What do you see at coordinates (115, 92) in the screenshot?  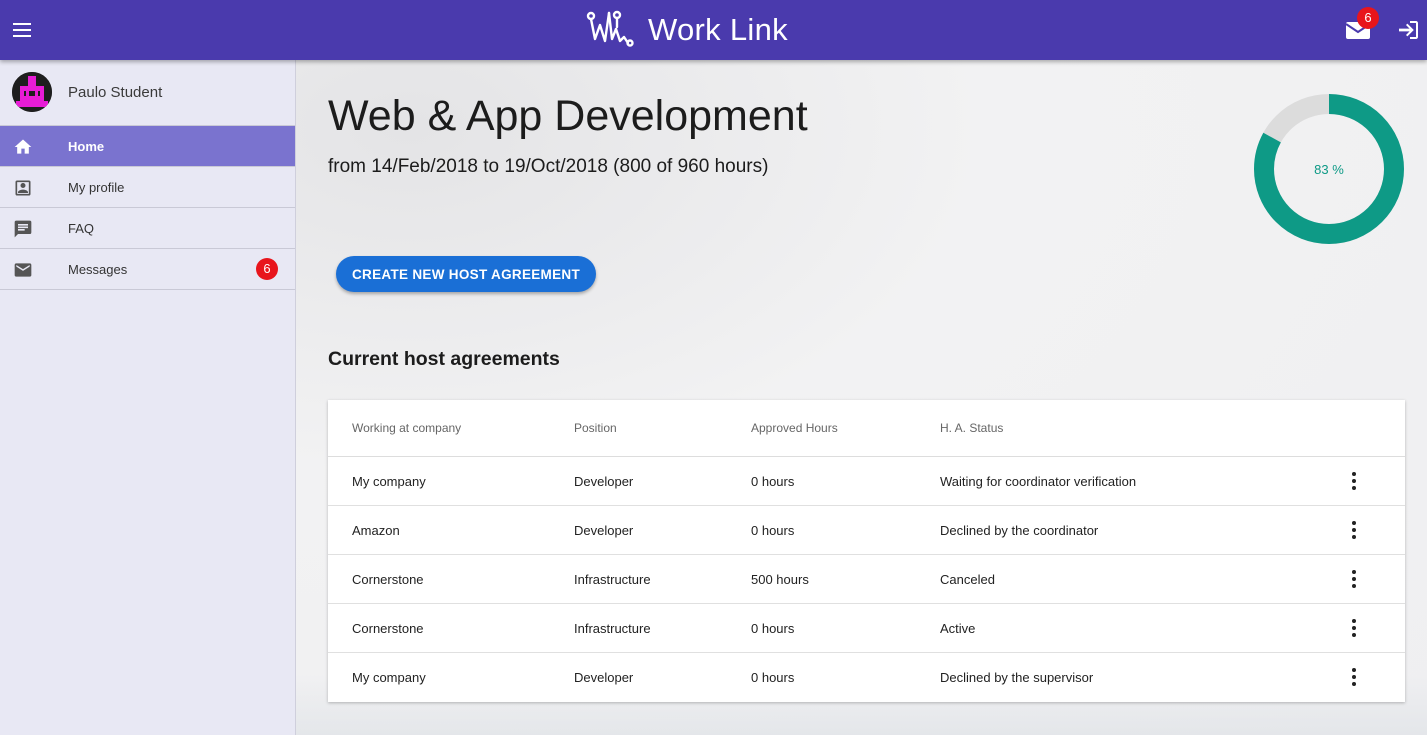 I see `user-name: Paulo Student` at bounding box center [115, 92].